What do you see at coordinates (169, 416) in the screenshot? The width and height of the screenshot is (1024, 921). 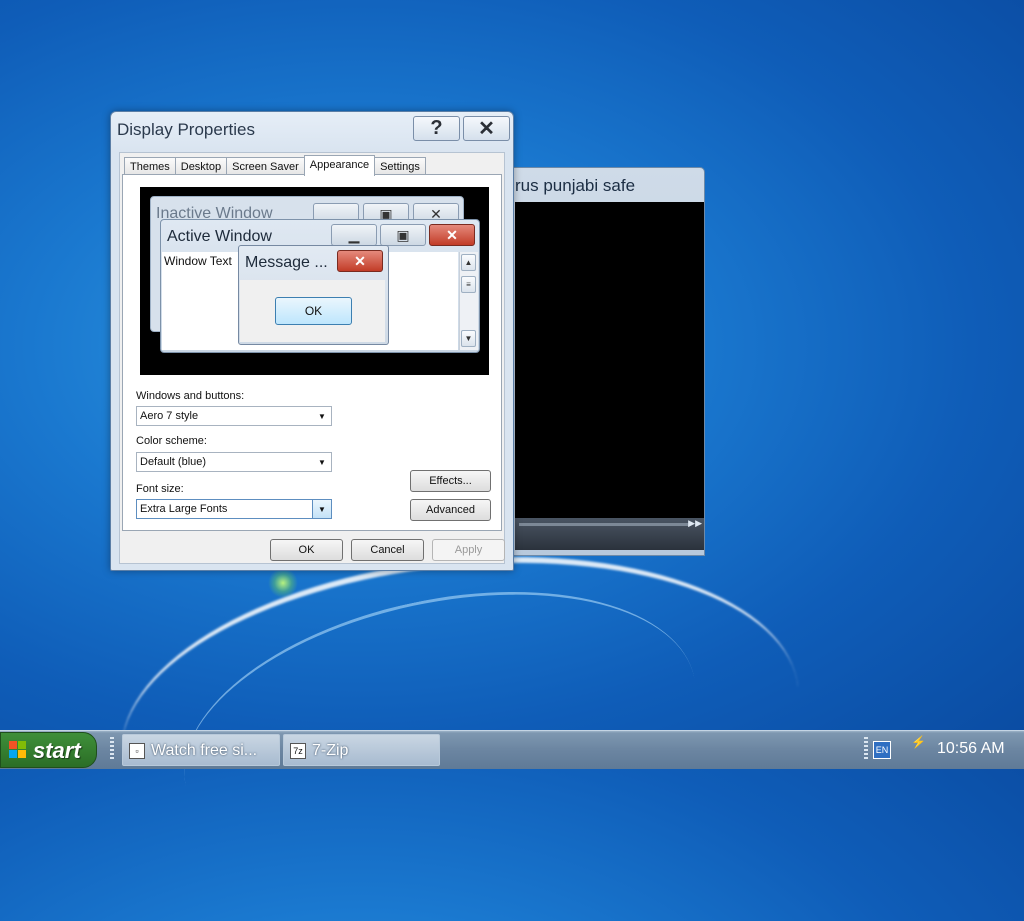 I see `windows-buttons-value: Aero 7 style` at bounding box center [169, 416].